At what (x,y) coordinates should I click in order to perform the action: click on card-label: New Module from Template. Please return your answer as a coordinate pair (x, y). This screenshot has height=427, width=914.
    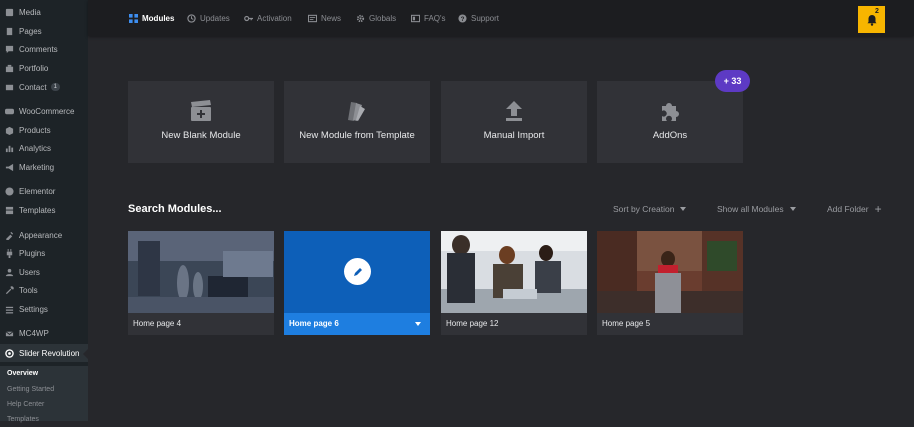
    Looking at the image, I should click on (357, 135).